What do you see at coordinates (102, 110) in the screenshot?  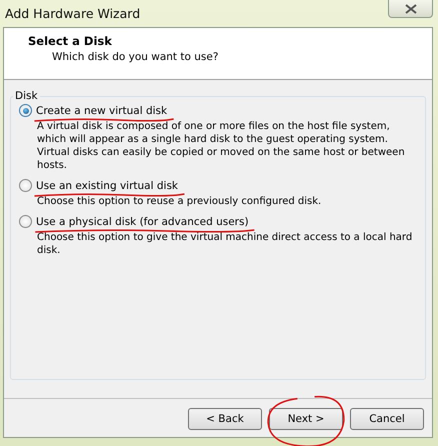 I see `option-label: Create a new virtual disk` at bounding box center [102, 110].